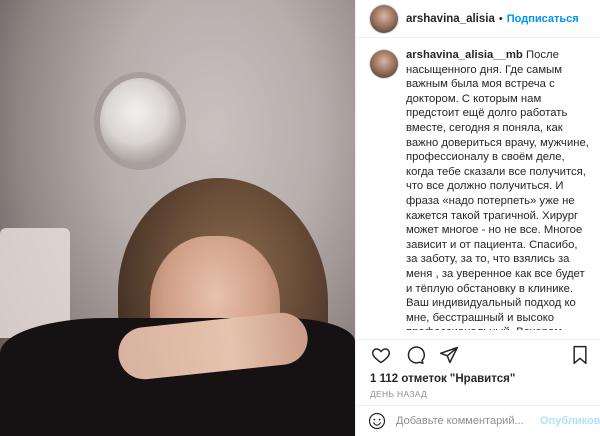 The width and height of the screenshot is (600, 436). I want to click on action-bar, so click(478, 354).